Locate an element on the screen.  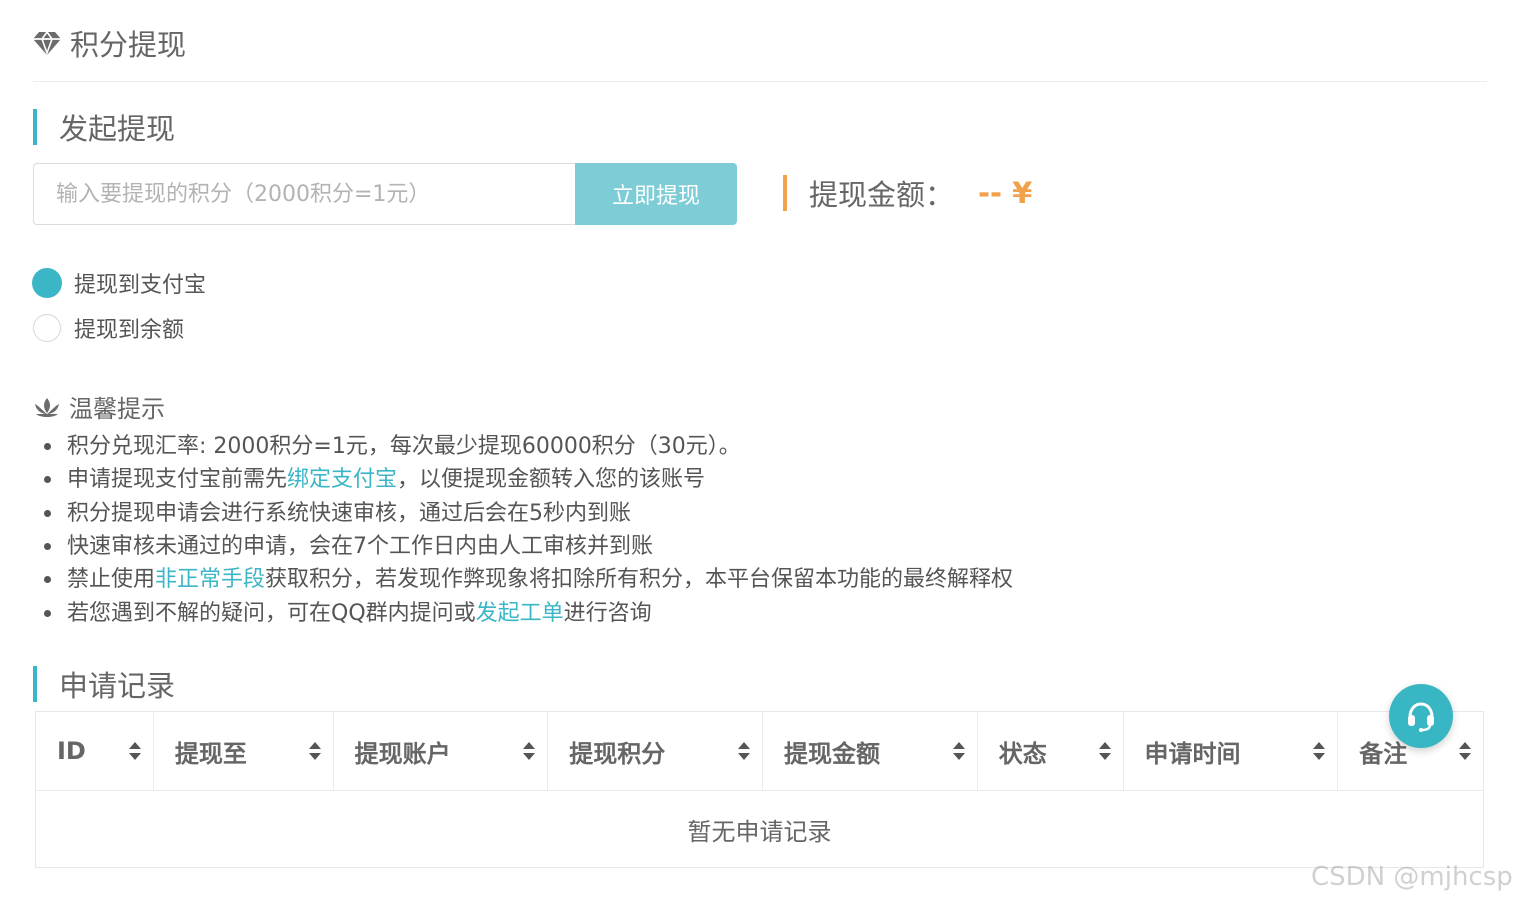
tip-text: 获取积分，若发现作弊现象将扣除所有积分，本平台保留本功能的最终解释权 is located at coordinates (639, 580).